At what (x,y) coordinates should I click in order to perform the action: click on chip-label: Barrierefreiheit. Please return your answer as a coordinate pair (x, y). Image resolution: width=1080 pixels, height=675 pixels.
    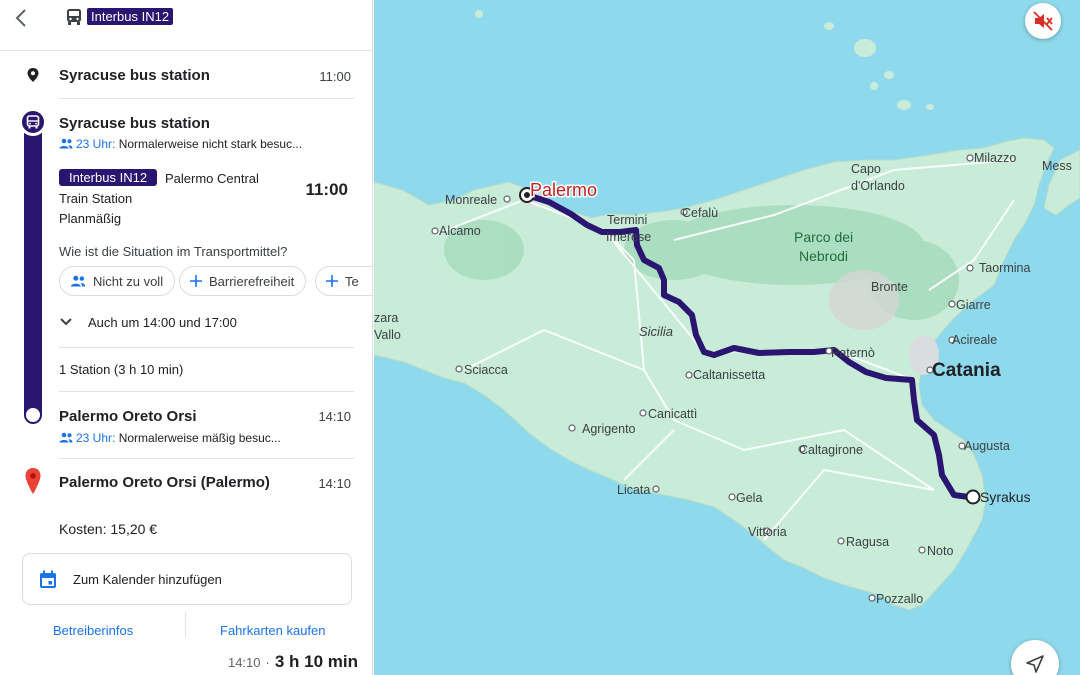
    Looking at the image, I should click on (252, 281).